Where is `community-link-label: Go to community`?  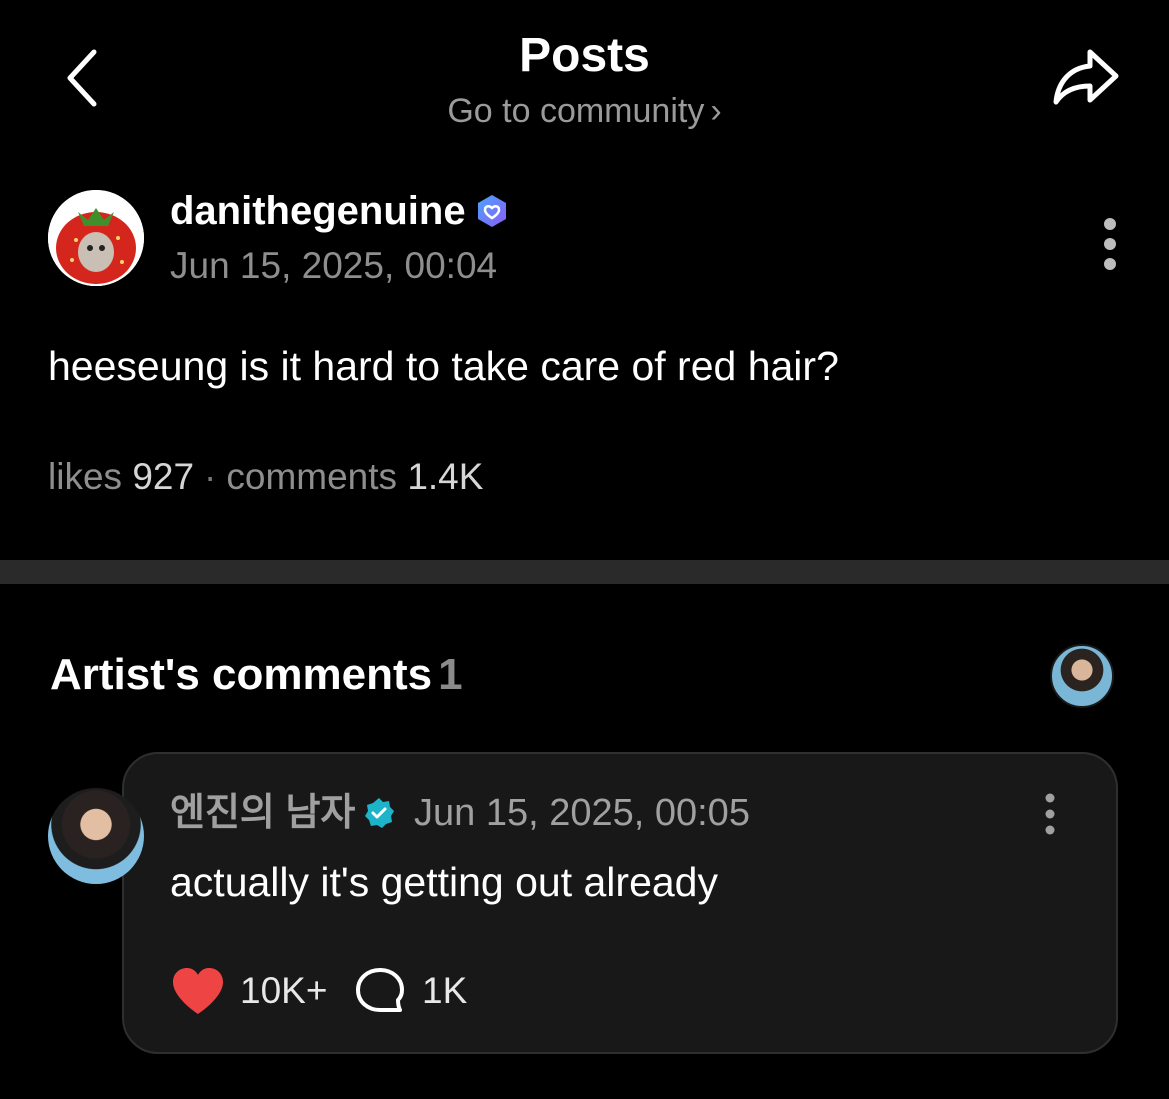
community-link-label: Go to community is located at coordinates (576, 111).